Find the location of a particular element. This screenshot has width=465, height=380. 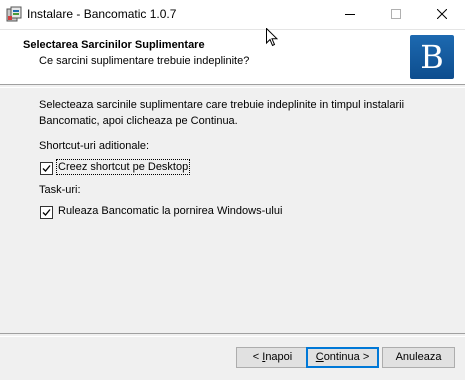

window-title: Instalare - Bancomatic 1.0.7 is located at coordinates (102, 14).